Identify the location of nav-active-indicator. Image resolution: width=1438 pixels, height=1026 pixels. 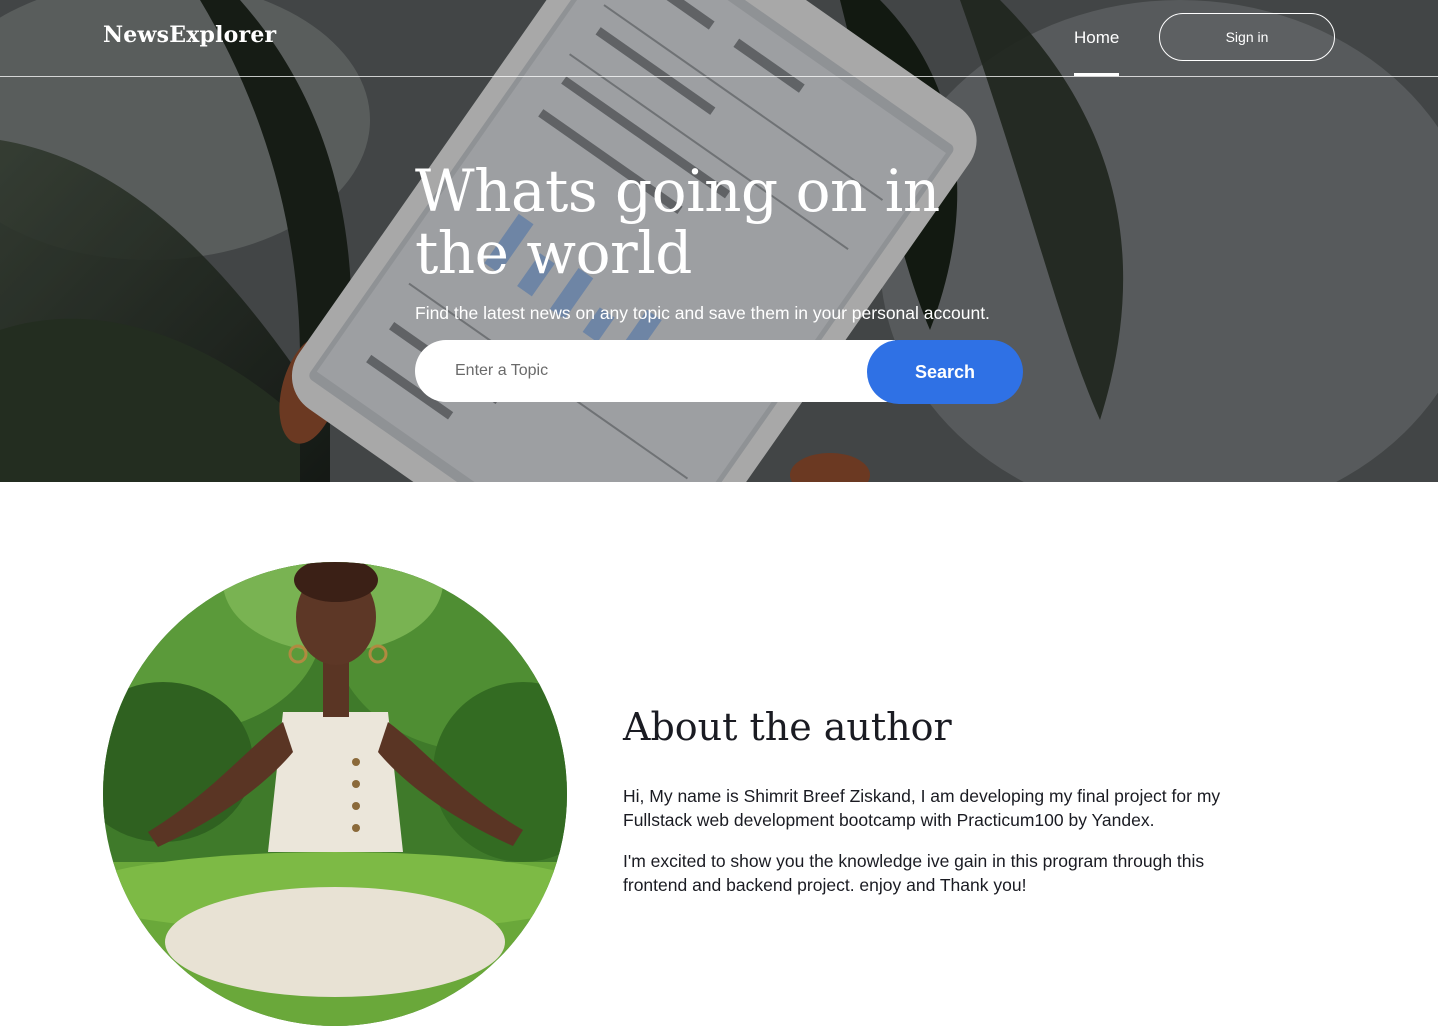
(1096, 74).